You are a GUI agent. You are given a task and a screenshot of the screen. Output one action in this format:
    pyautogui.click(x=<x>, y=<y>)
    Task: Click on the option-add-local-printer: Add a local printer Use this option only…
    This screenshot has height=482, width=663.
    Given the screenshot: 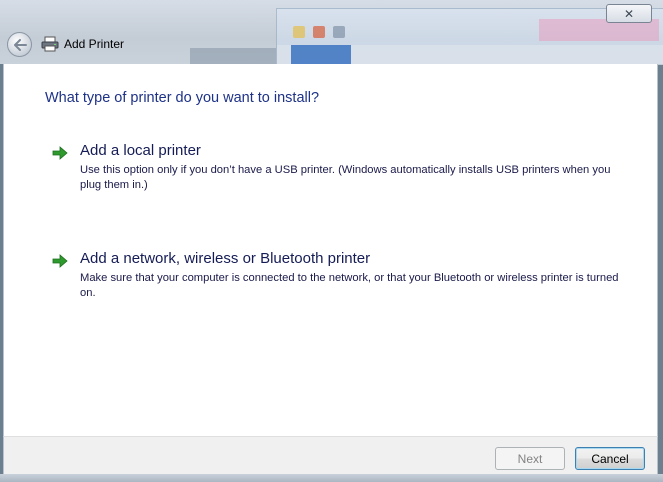 What is the action you would take?
    pyautogui.click(x=342, y=172)
    